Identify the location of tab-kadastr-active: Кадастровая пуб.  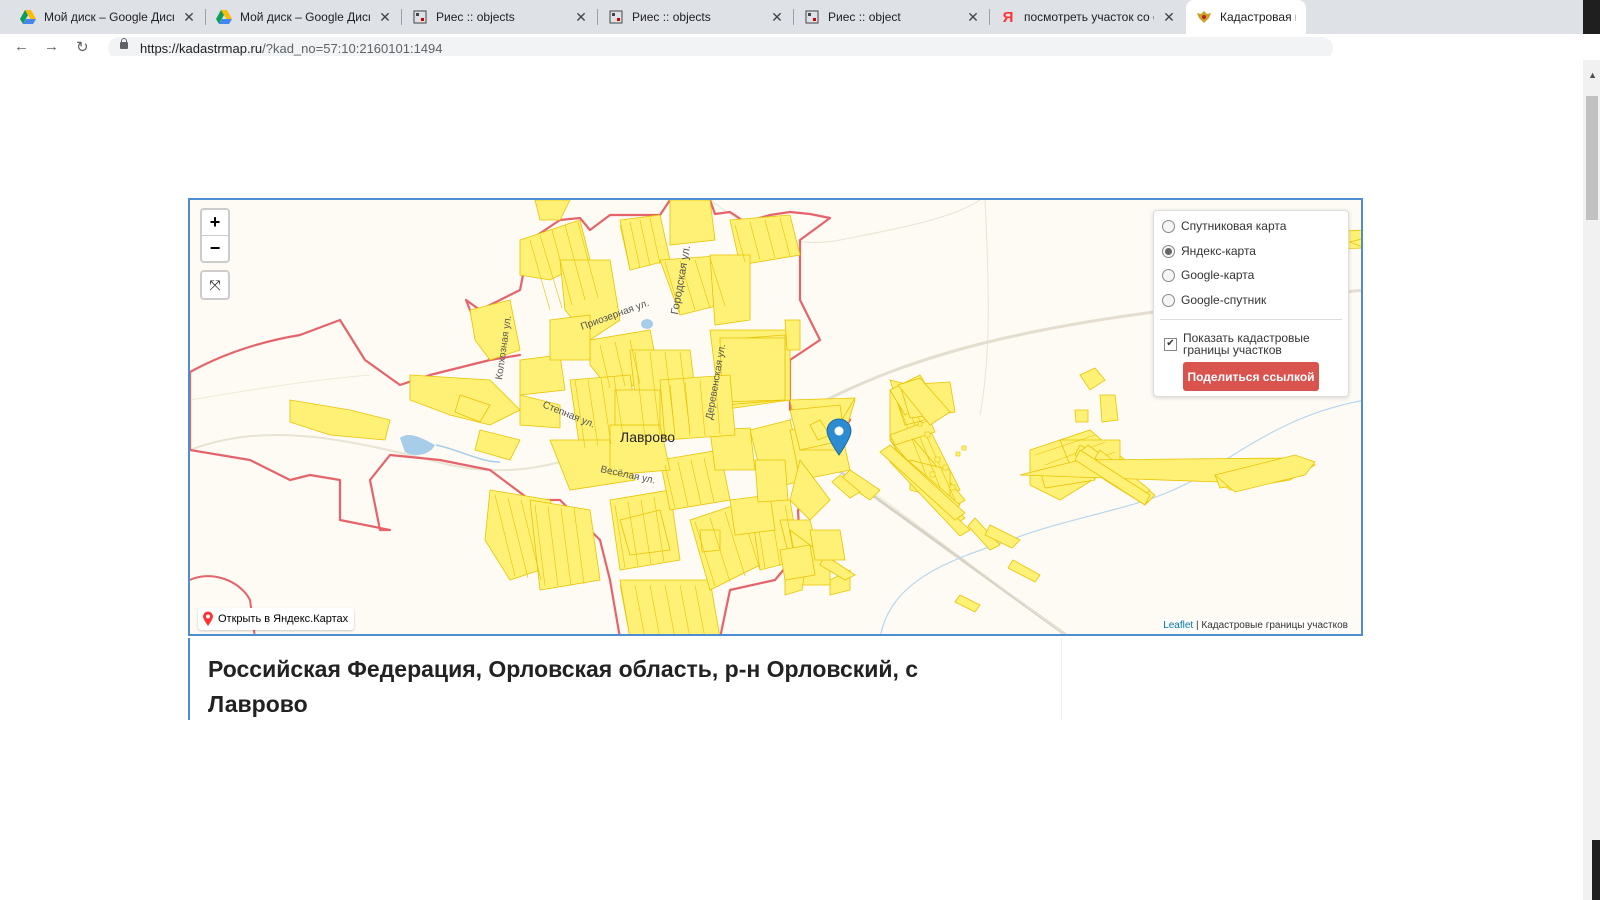
(1246, 17).